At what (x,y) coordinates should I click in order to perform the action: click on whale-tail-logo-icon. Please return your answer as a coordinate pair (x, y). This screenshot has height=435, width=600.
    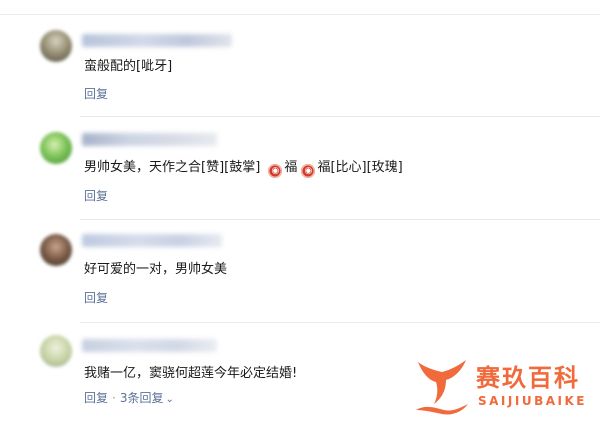
    Looking at the image, I should click on (442, 387).